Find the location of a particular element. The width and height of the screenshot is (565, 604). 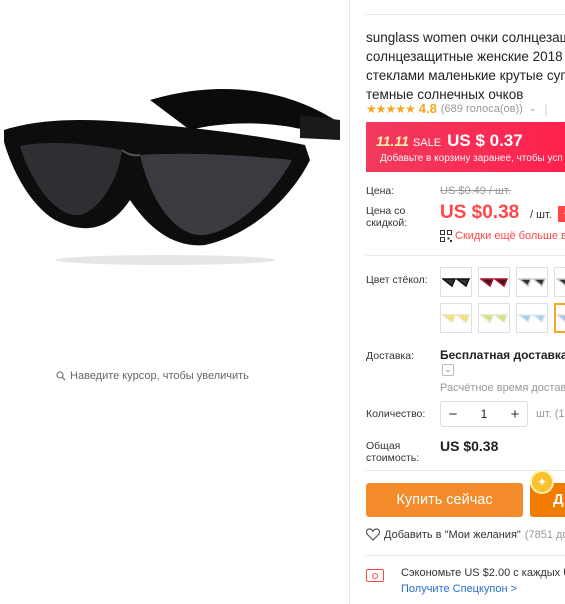

app-discount-text: Скидки ещё больше в is located at coordinates (510, 236).